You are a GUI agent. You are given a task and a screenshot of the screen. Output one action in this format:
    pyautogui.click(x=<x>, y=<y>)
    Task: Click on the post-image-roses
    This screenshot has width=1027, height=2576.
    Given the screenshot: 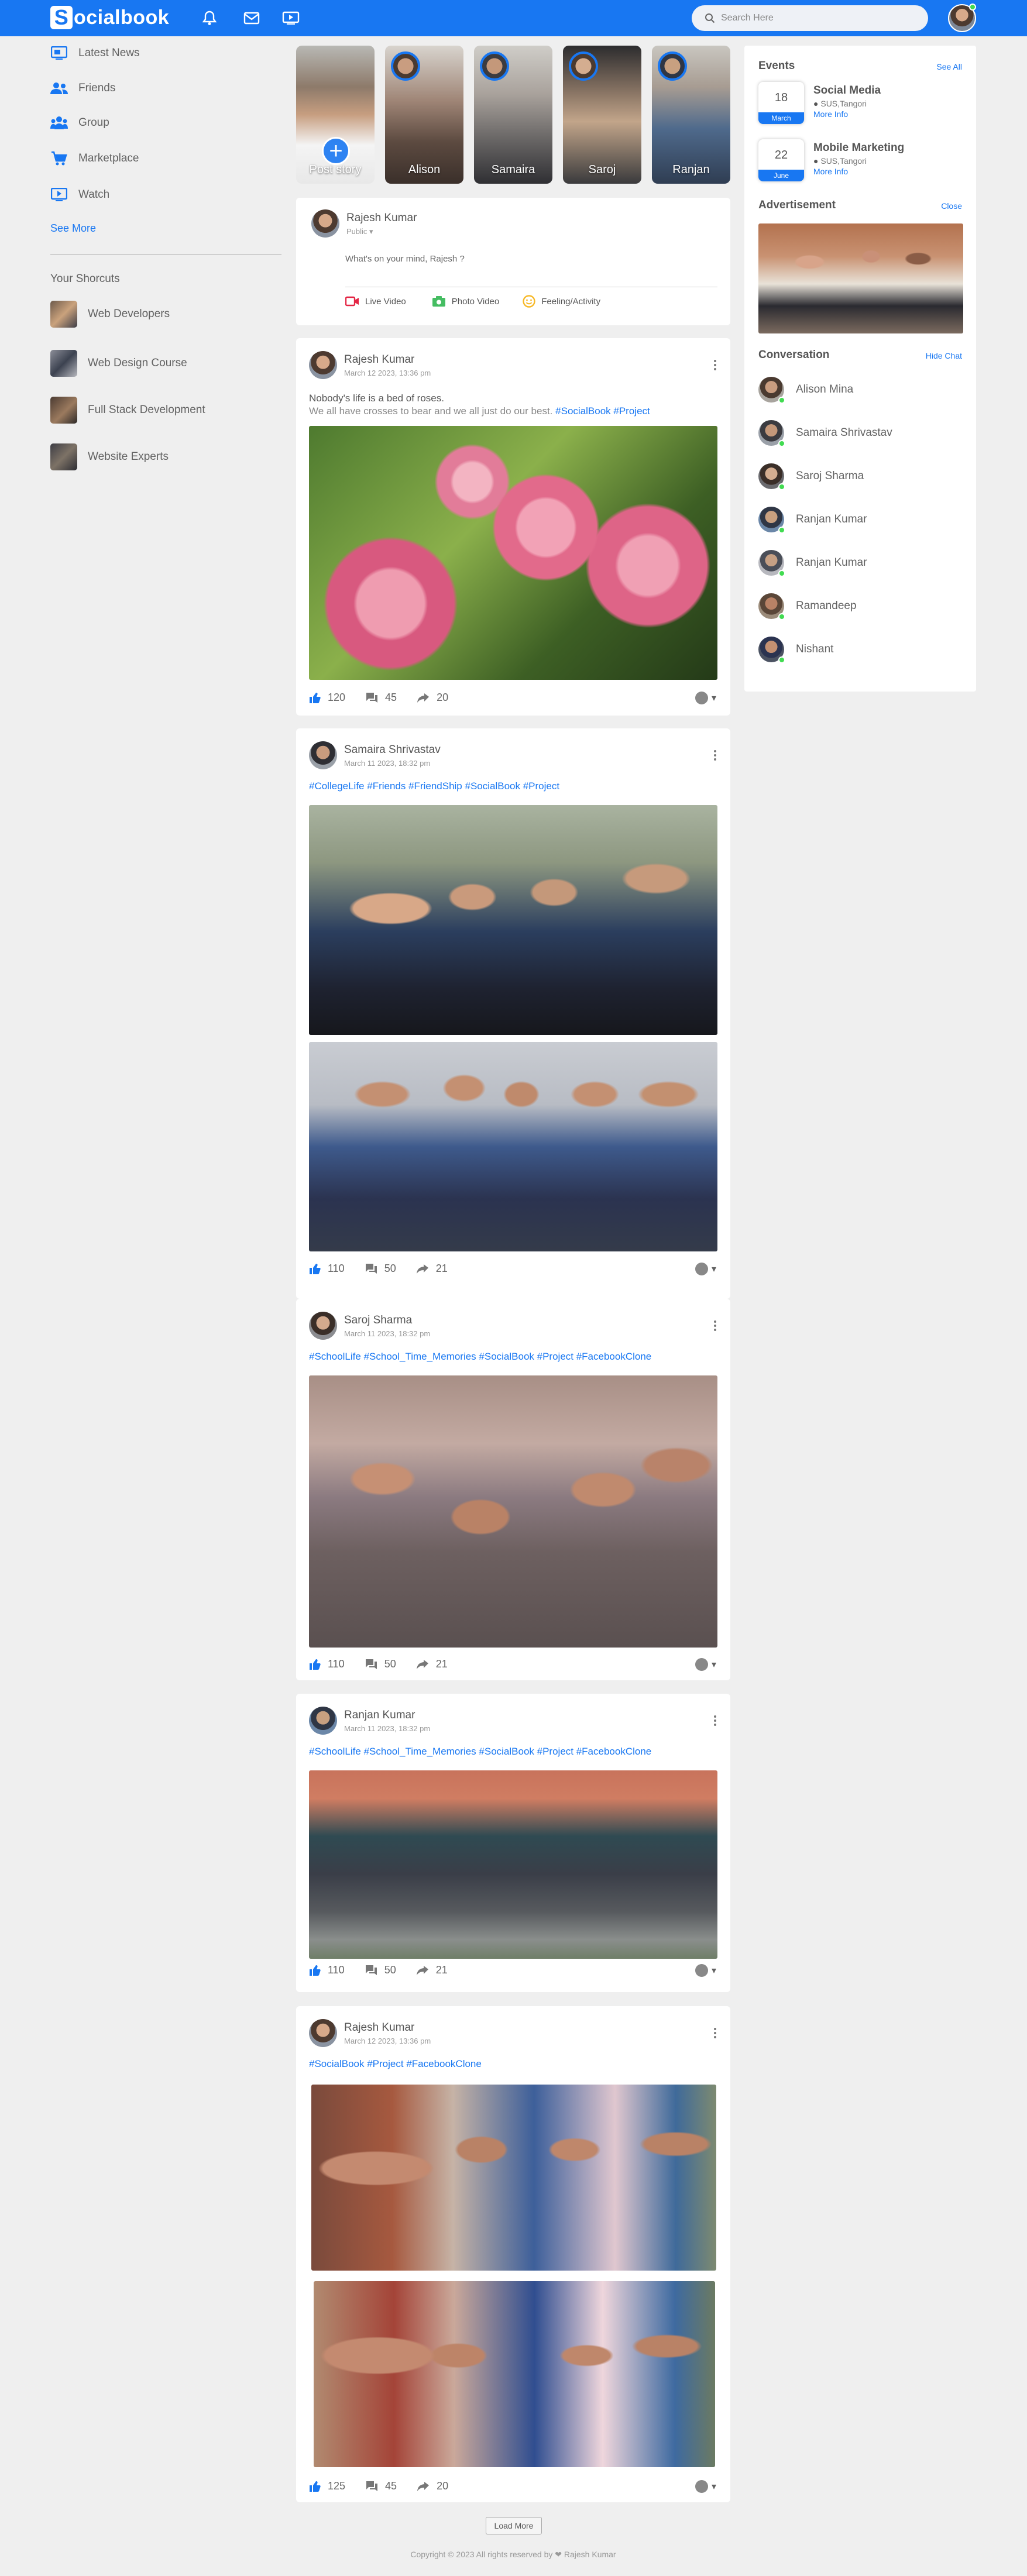 What is the action you would take?
    pyautogui.click(x=513, y=553)
    